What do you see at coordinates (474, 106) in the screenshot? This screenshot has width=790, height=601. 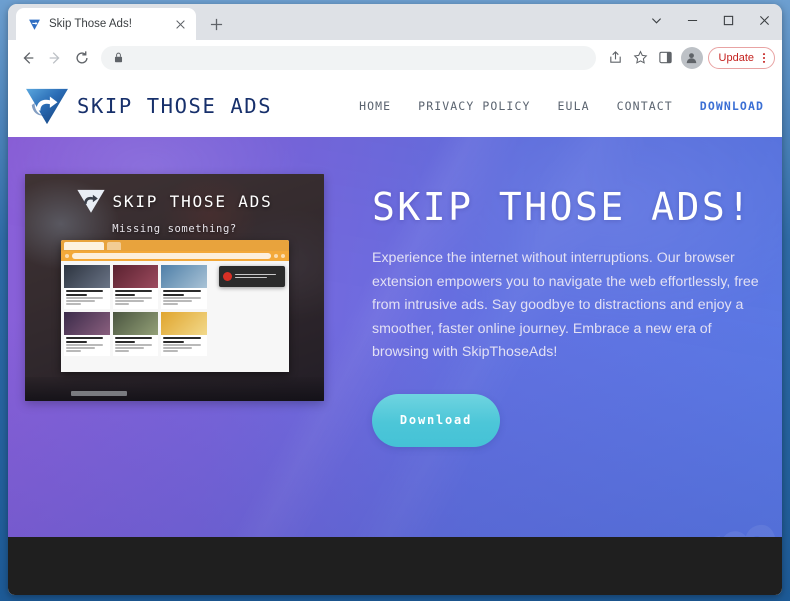 I see `nav-item-privacy-policy: Privacy Policy` at bounding box center [474, 106].